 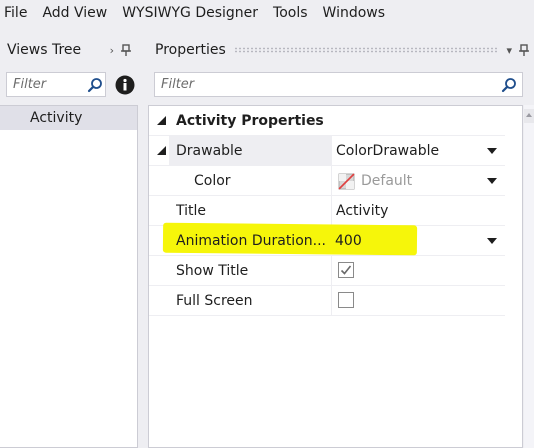 I want to click on property-name: Full Screen, so click(x=214, y=301).